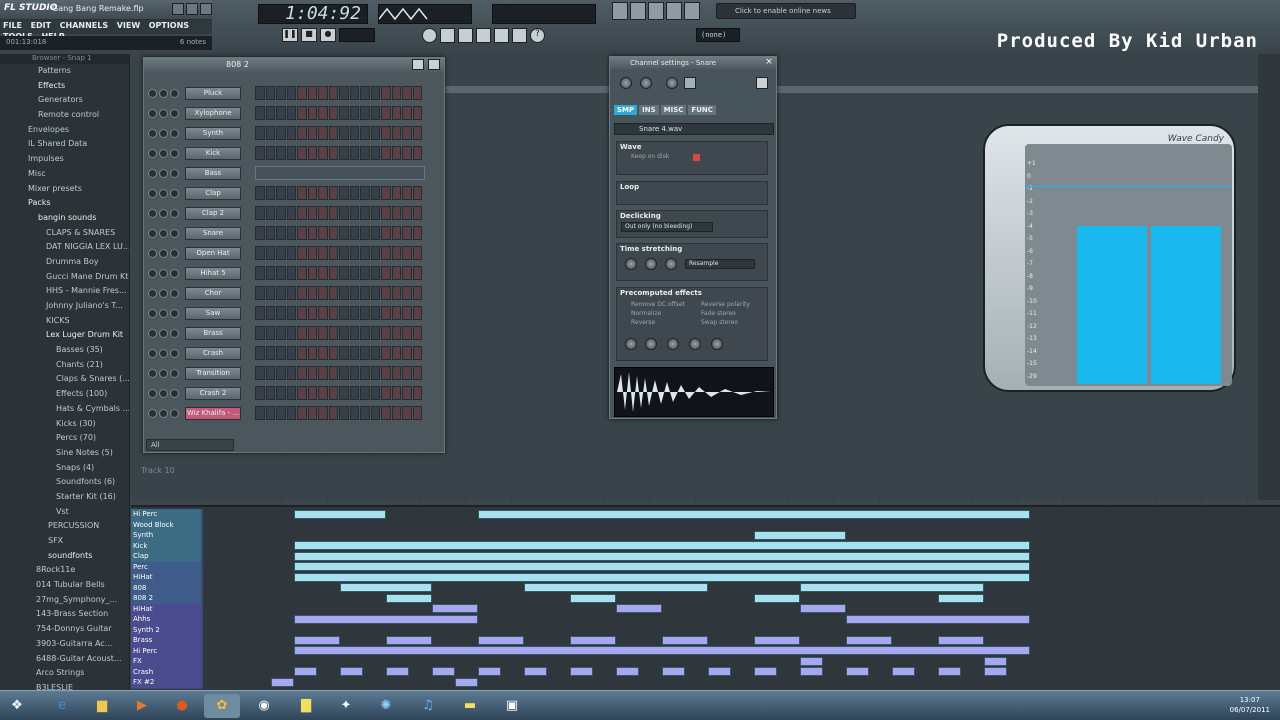 This screenshot has width=1280, height=720. Describe the element at coordinates (213, 273) in the screenshot. I see `channel-button: Hihat 5` at that location.